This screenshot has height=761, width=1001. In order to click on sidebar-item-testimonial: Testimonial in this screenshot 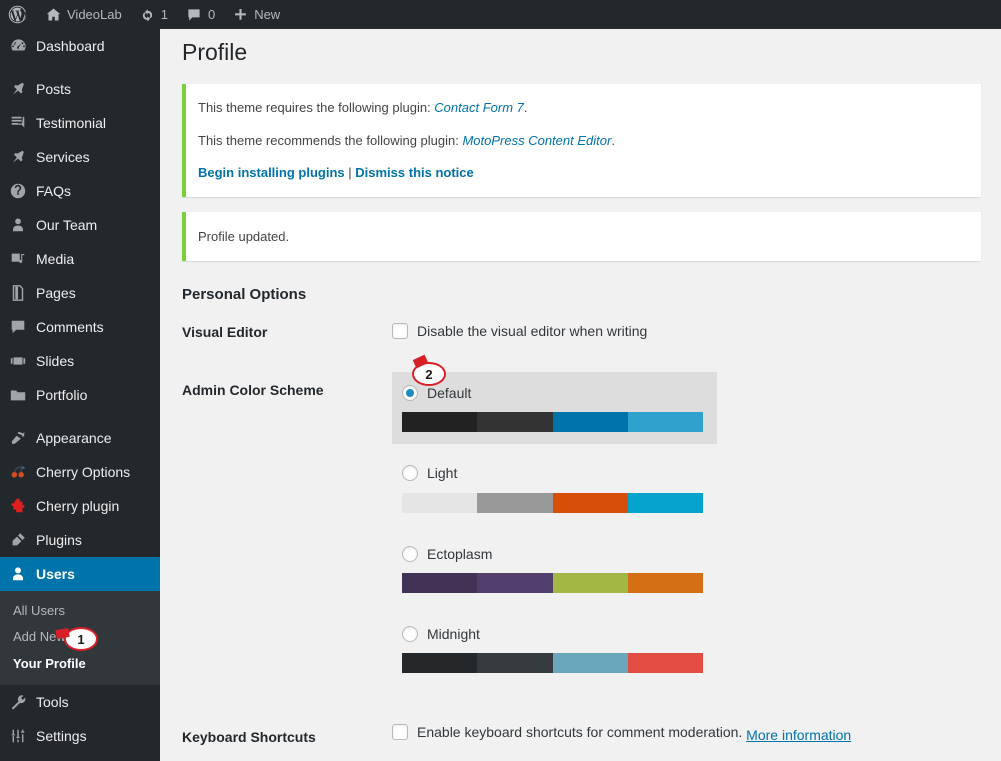, I will do `click(80, 123)`.